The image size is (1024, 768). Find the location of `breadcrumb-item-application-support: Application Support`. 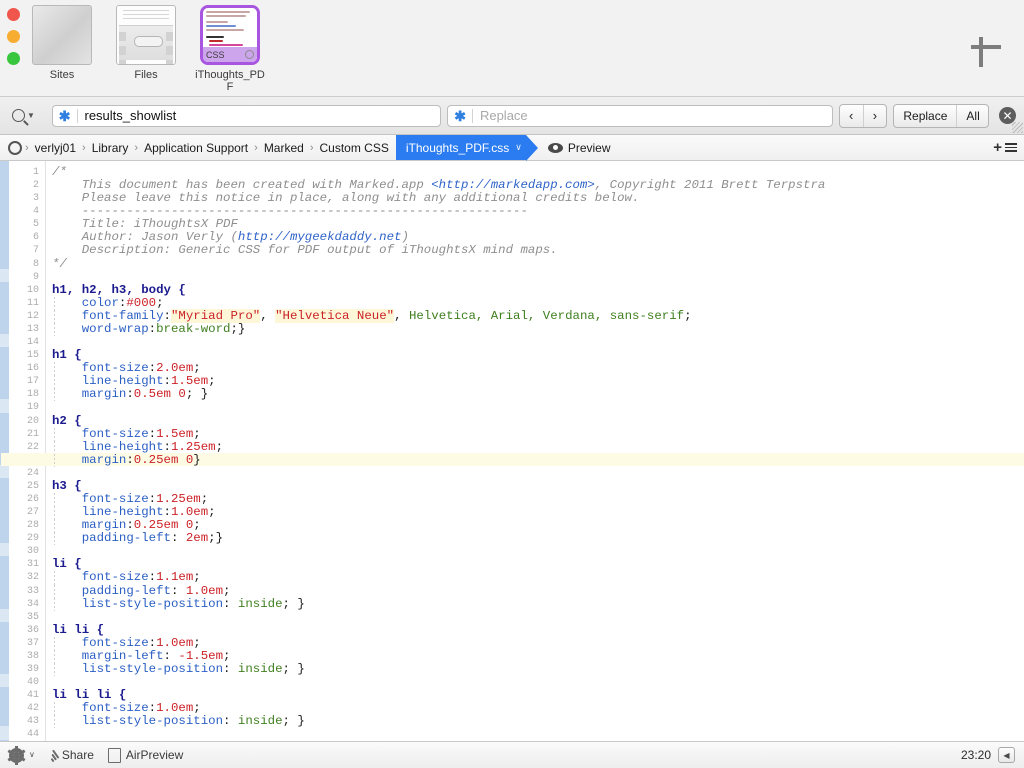

breadcrumb-item-application-support: Application Support is located at coordinates (196, 148).